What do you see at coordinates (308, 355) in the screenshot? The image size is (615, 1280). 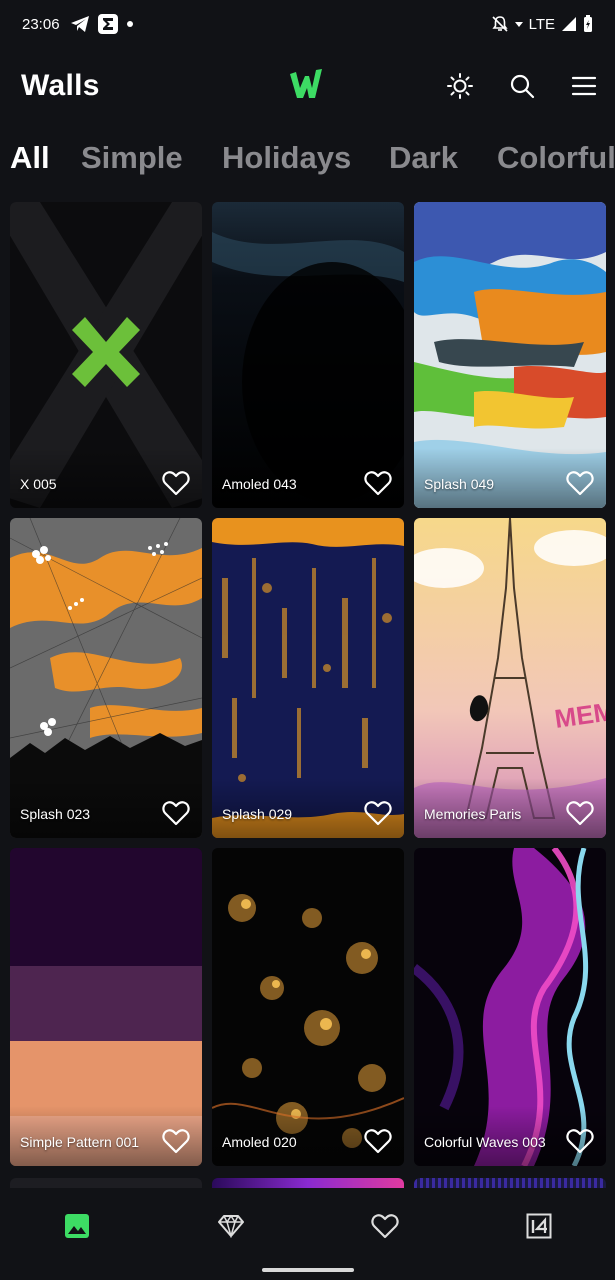 I see `wallpaper-card: Amoled 043` at bounding box center [308, 355].